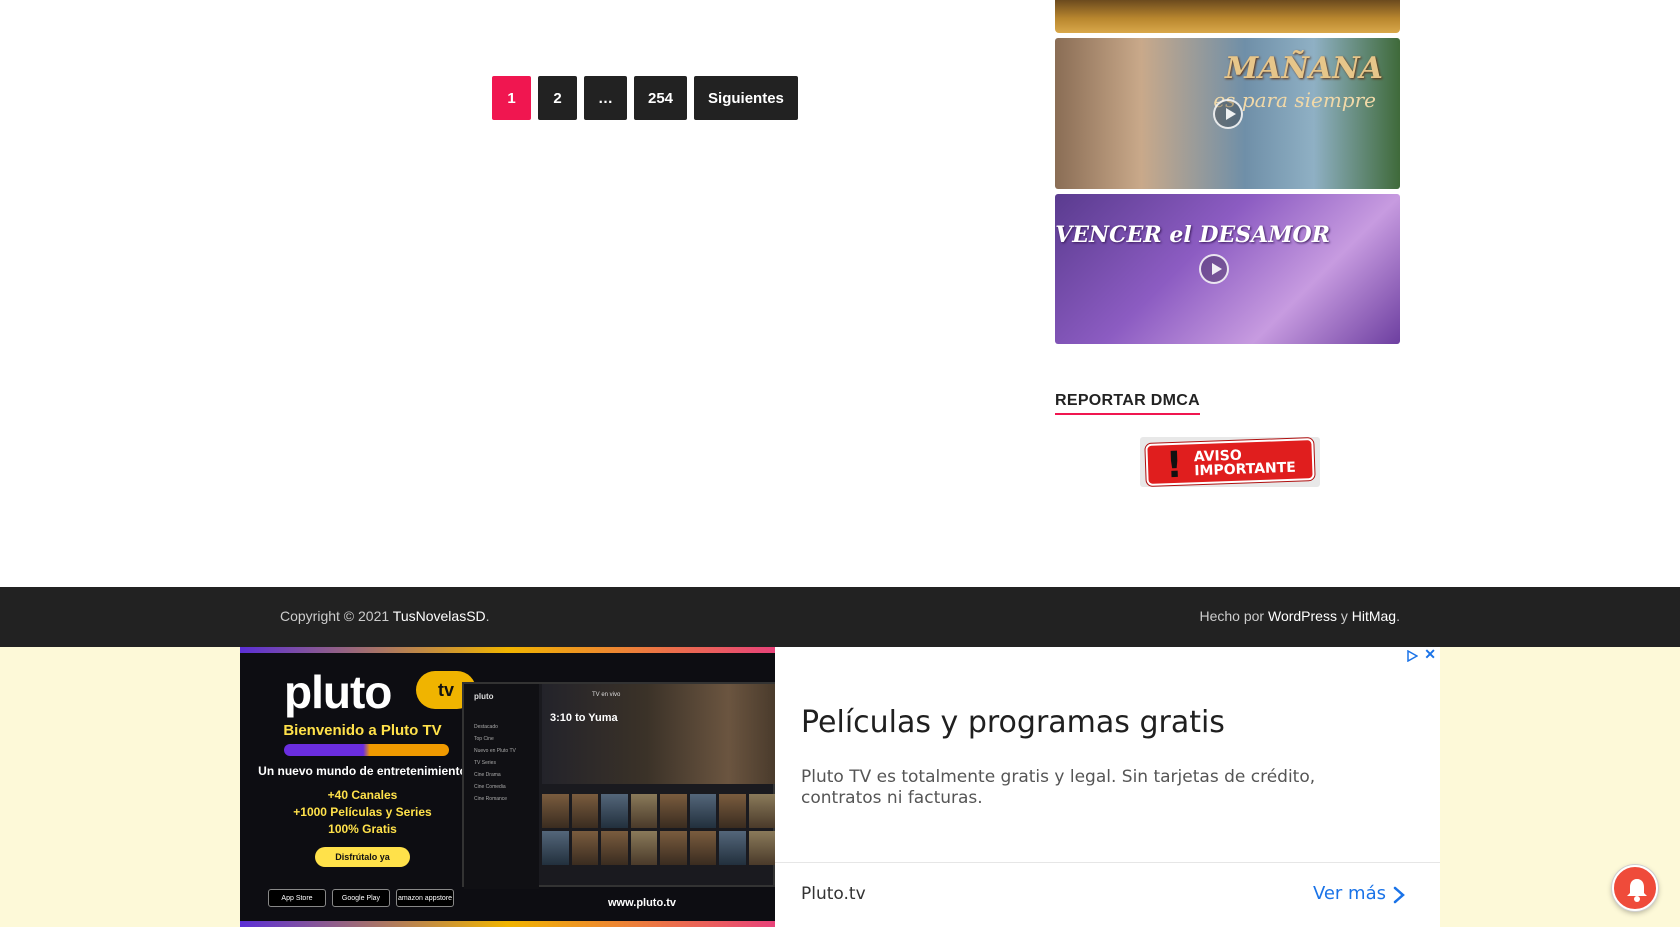 The image size is (1680, 927). Describe the element at coordinates (511, 98) in the screenshot. I see `page-1-button: 1` at that location.